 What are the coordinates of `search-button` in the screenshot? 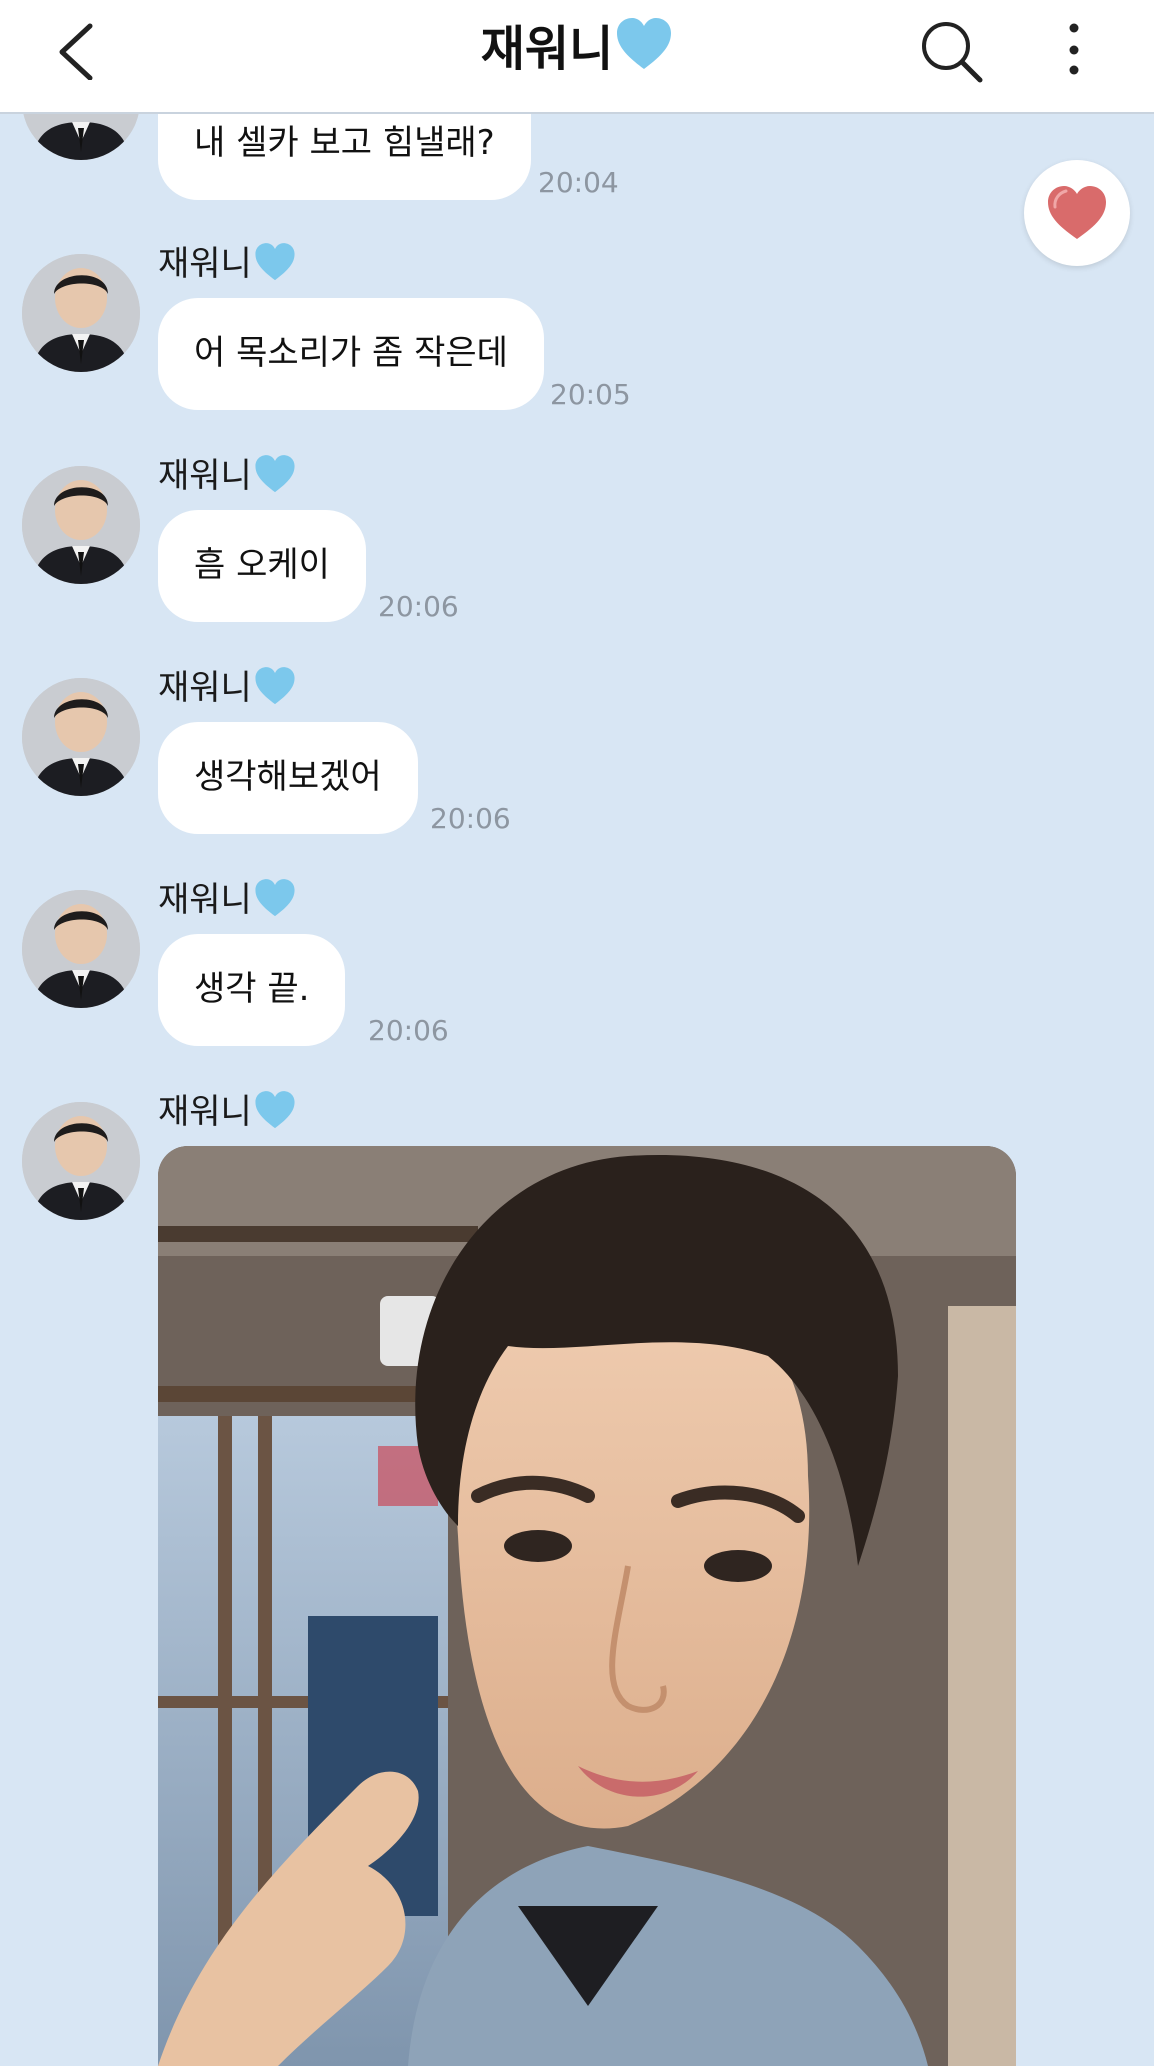 It's located at (952, 52).